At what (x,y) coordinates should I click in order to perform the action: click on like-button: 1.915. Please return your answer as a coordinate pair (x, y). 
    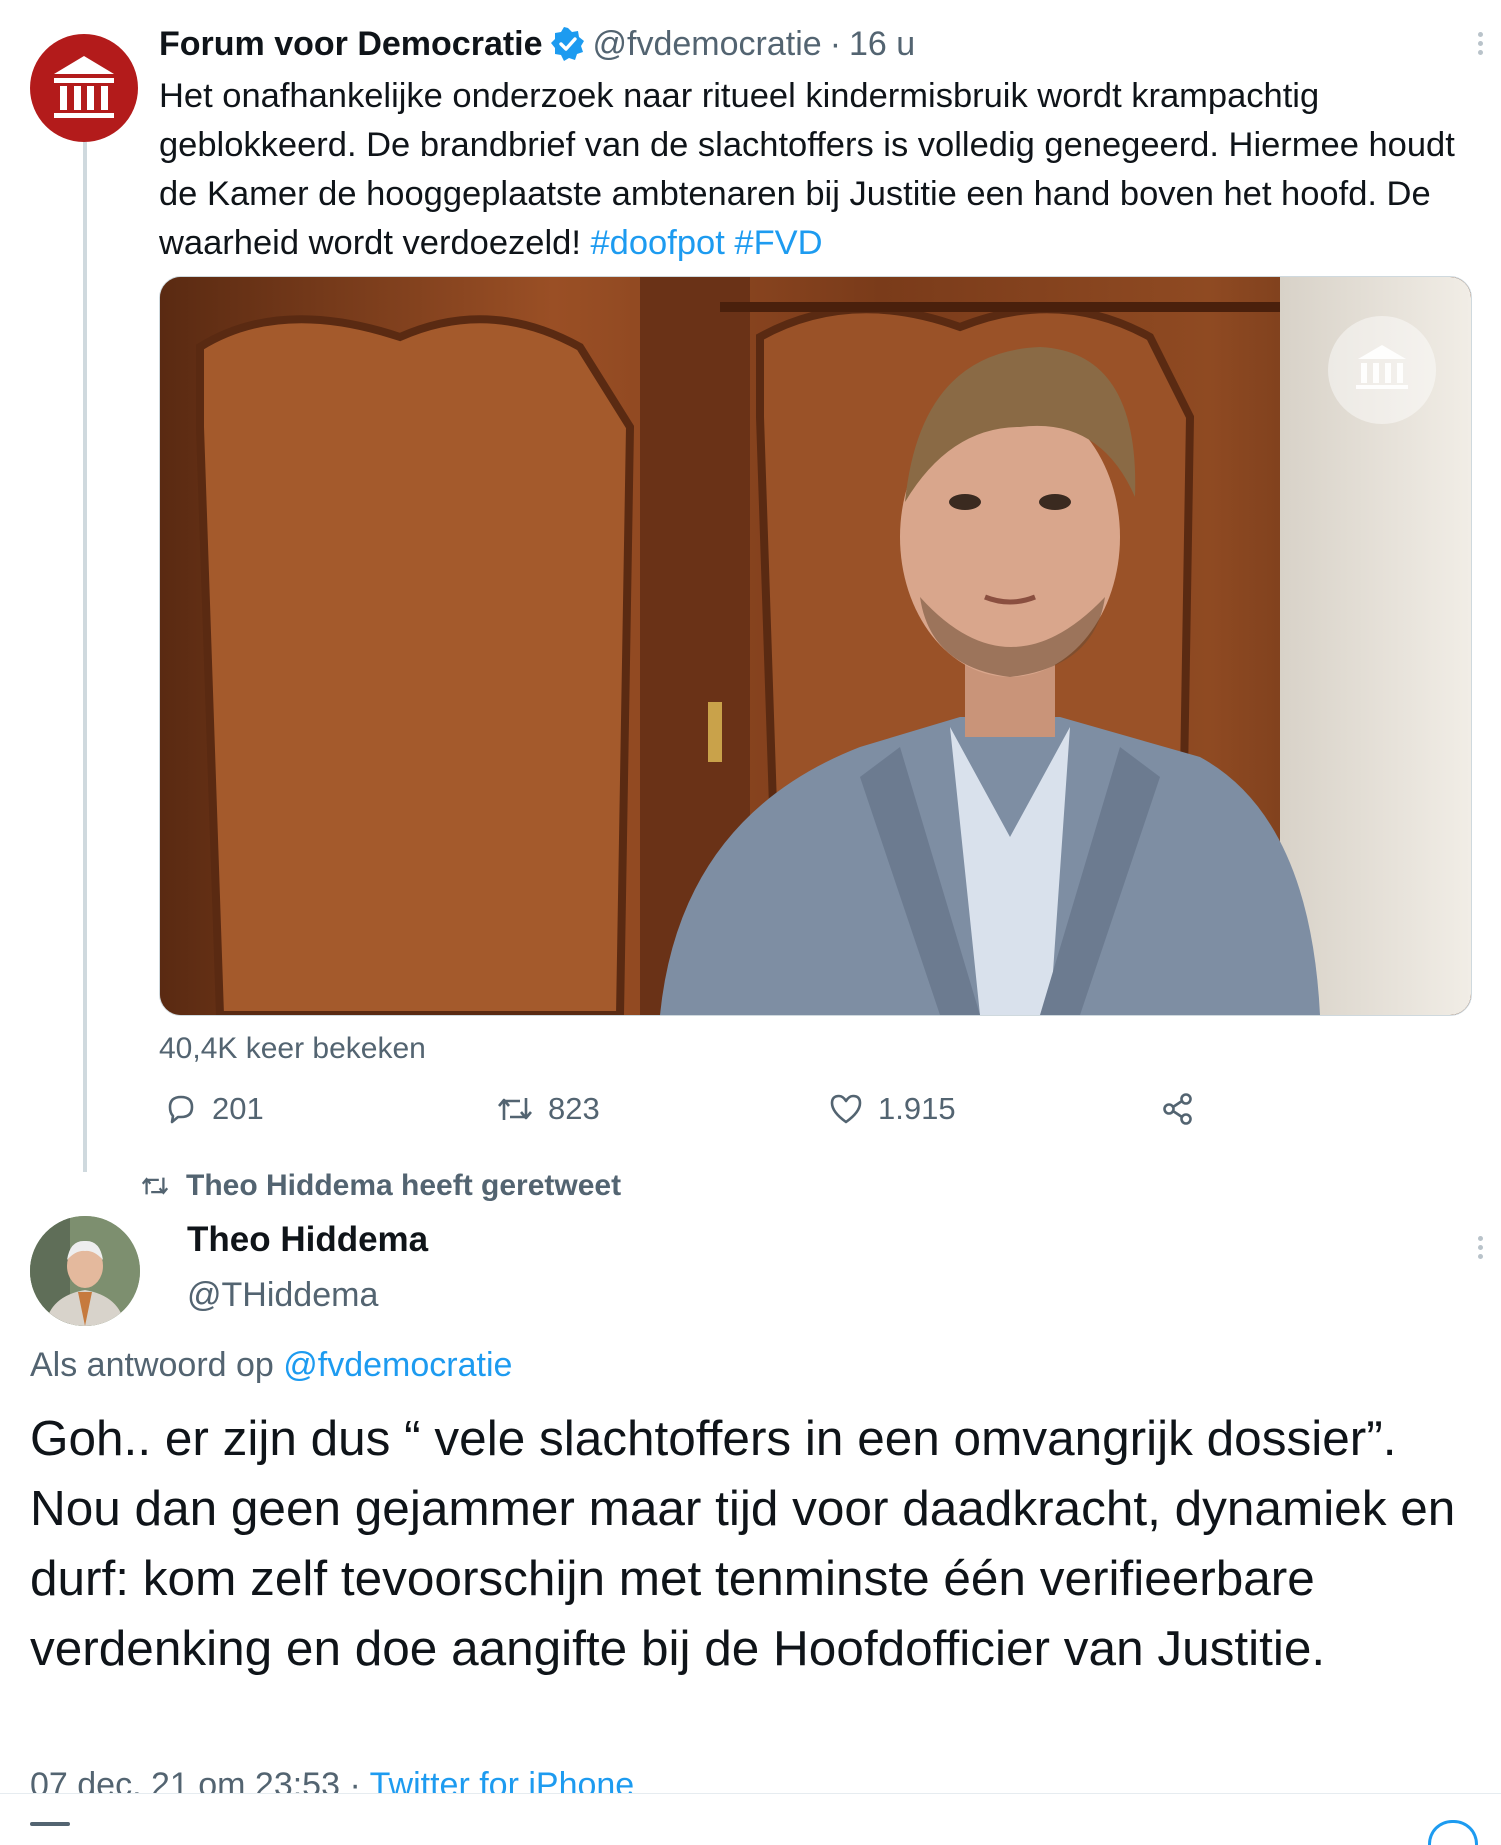
    Looking at the image, I should click on (892, 1109).